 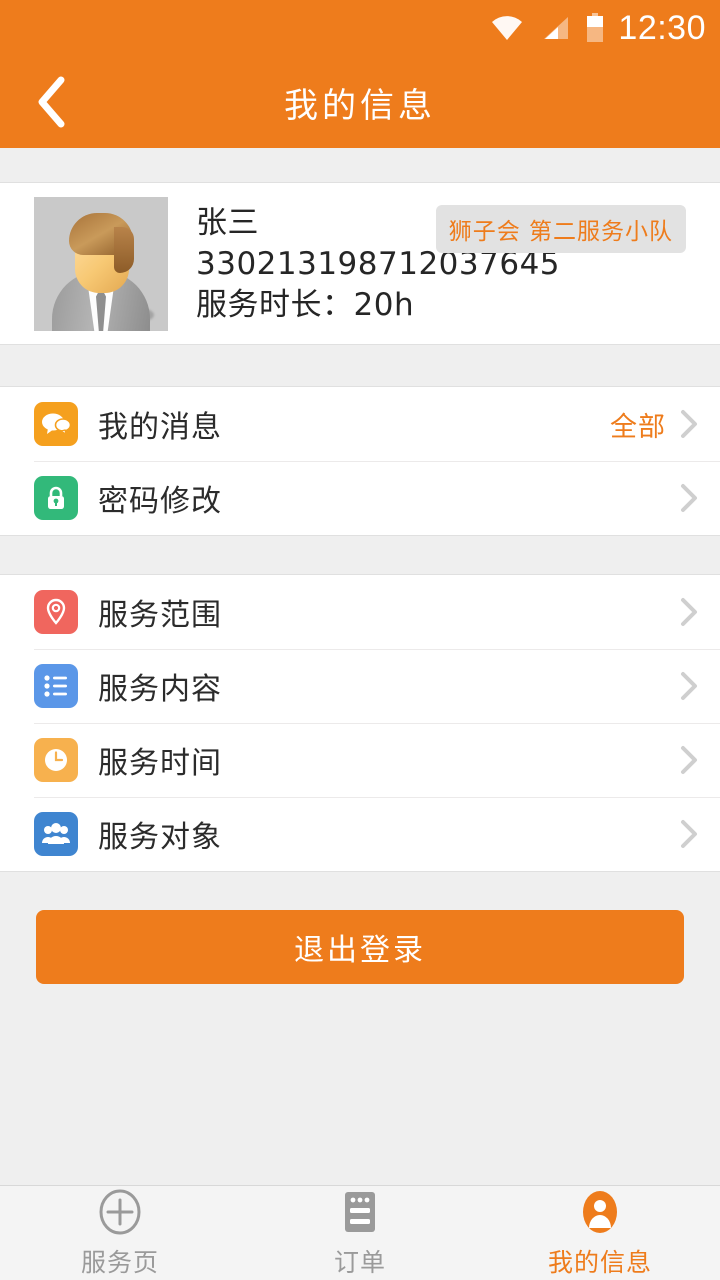 What do you see at coordinates (56, 498) in the screenshot?
I see `lock-icon` at bounding box center [56, 498].